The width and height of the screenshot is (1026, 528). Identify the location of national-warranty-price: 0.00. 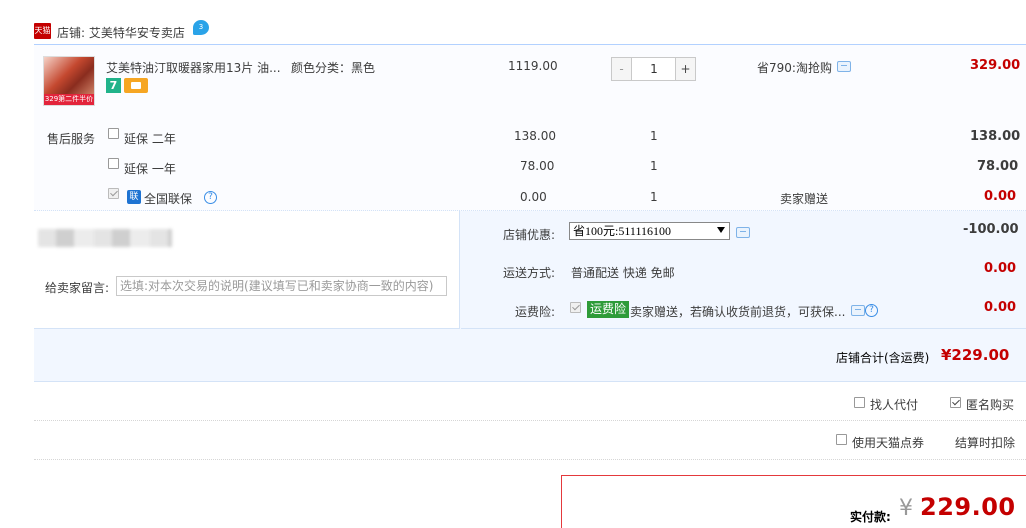
(533, 197).